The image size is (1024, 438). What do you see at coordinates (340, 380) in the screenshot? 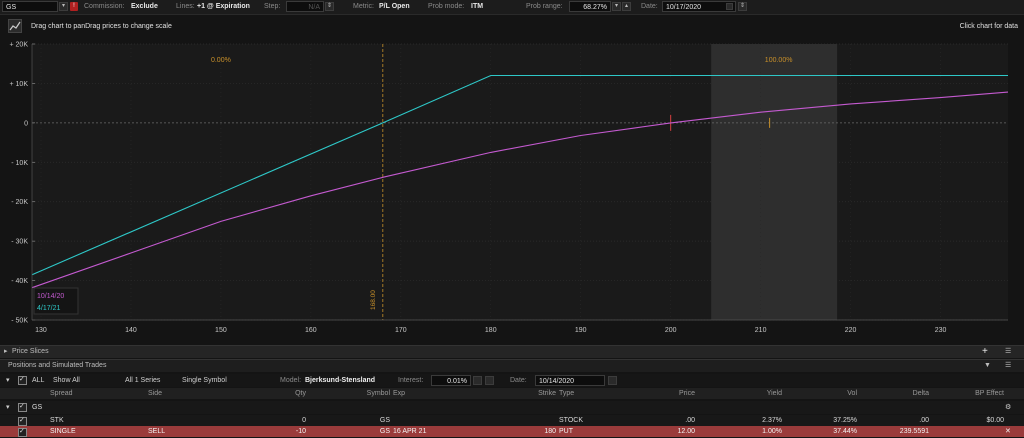
I see `model-dropdown: Bjerksund-Stensland` at bounding box center [340, 380].